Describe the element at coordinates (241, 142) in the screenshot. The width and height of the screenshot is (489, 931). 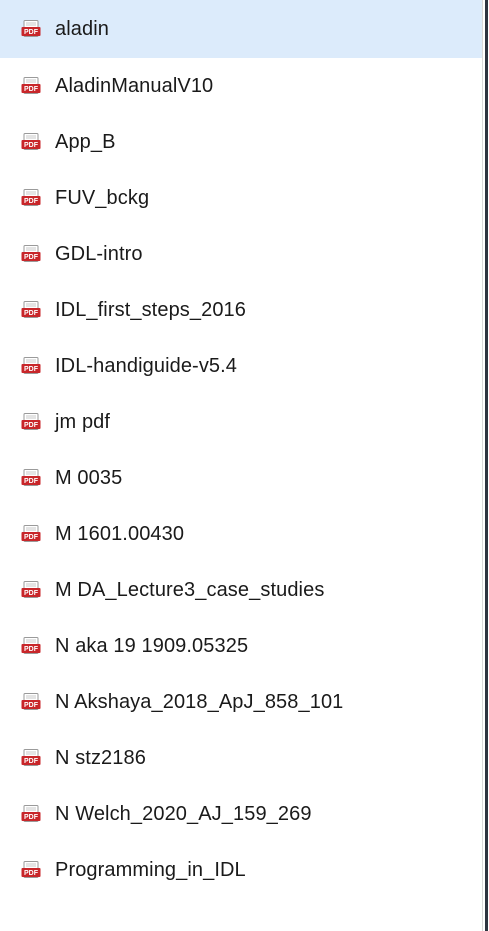
I see `file-item: PDF App_B` at that location.